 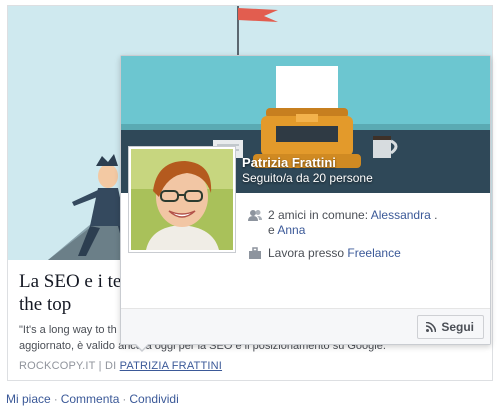 What do you see at coordinates (401, 215) in the screenshot?
I see `mutual-friend-link: Alessandra` at bounding box center [401, 215].